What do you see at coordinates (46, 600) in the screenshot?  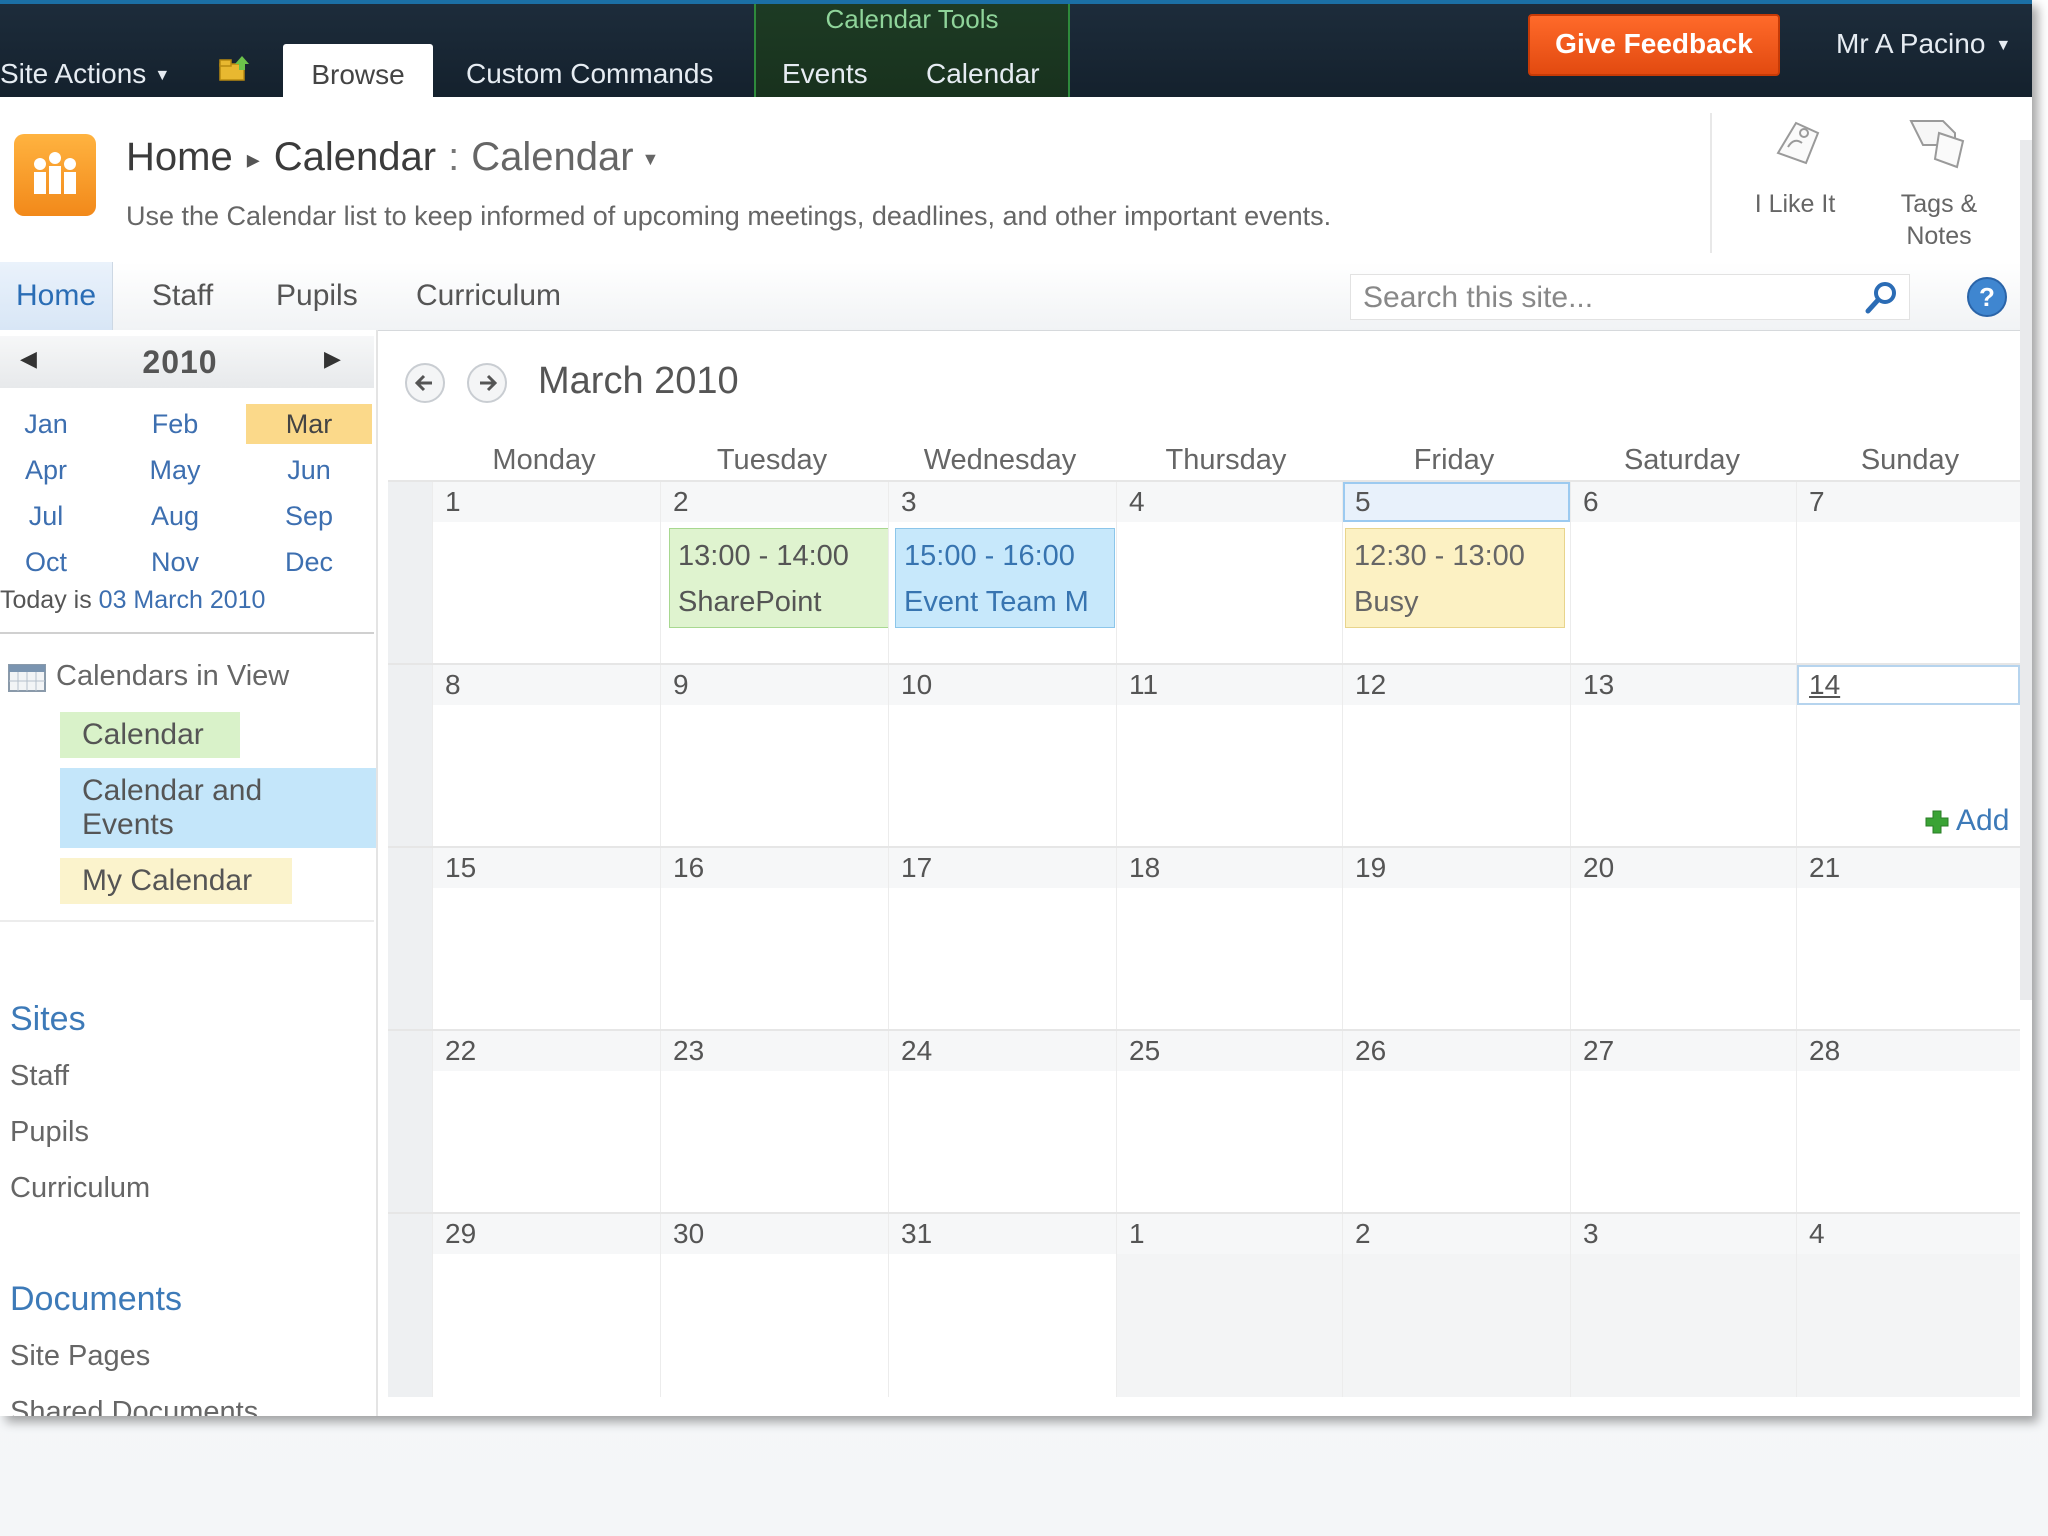 I see `today-label: Today is` at bounding box center [46, 600].